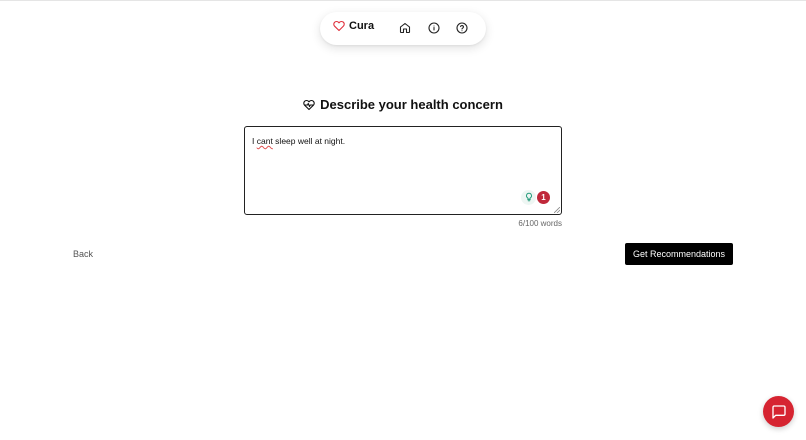 This screenshot has width=806, height=440. I want to click on nav-help-button, so click(462, 28).